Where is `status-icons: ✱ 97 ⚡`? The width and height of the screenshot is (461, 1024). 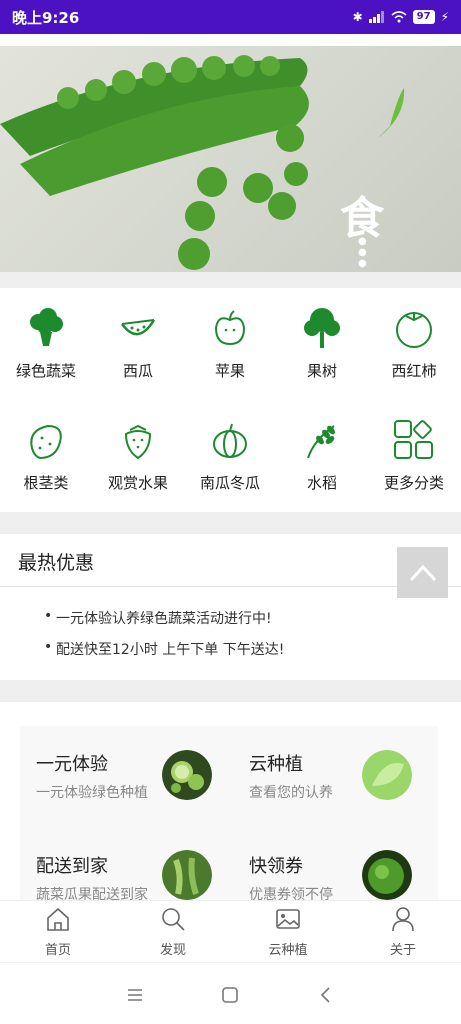 status-icons: ✱ 97 ⚡ is located at coordinates (401, 17).